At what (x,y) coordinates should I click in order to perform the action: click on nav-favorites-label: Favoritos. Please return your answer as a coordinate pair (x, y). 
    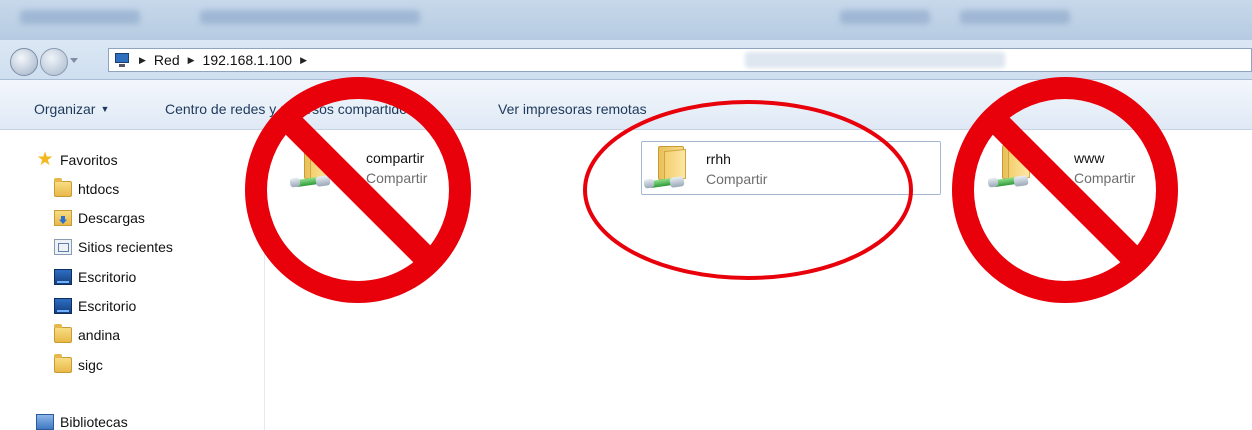
    Looking at the image, I should click on (89, 160).